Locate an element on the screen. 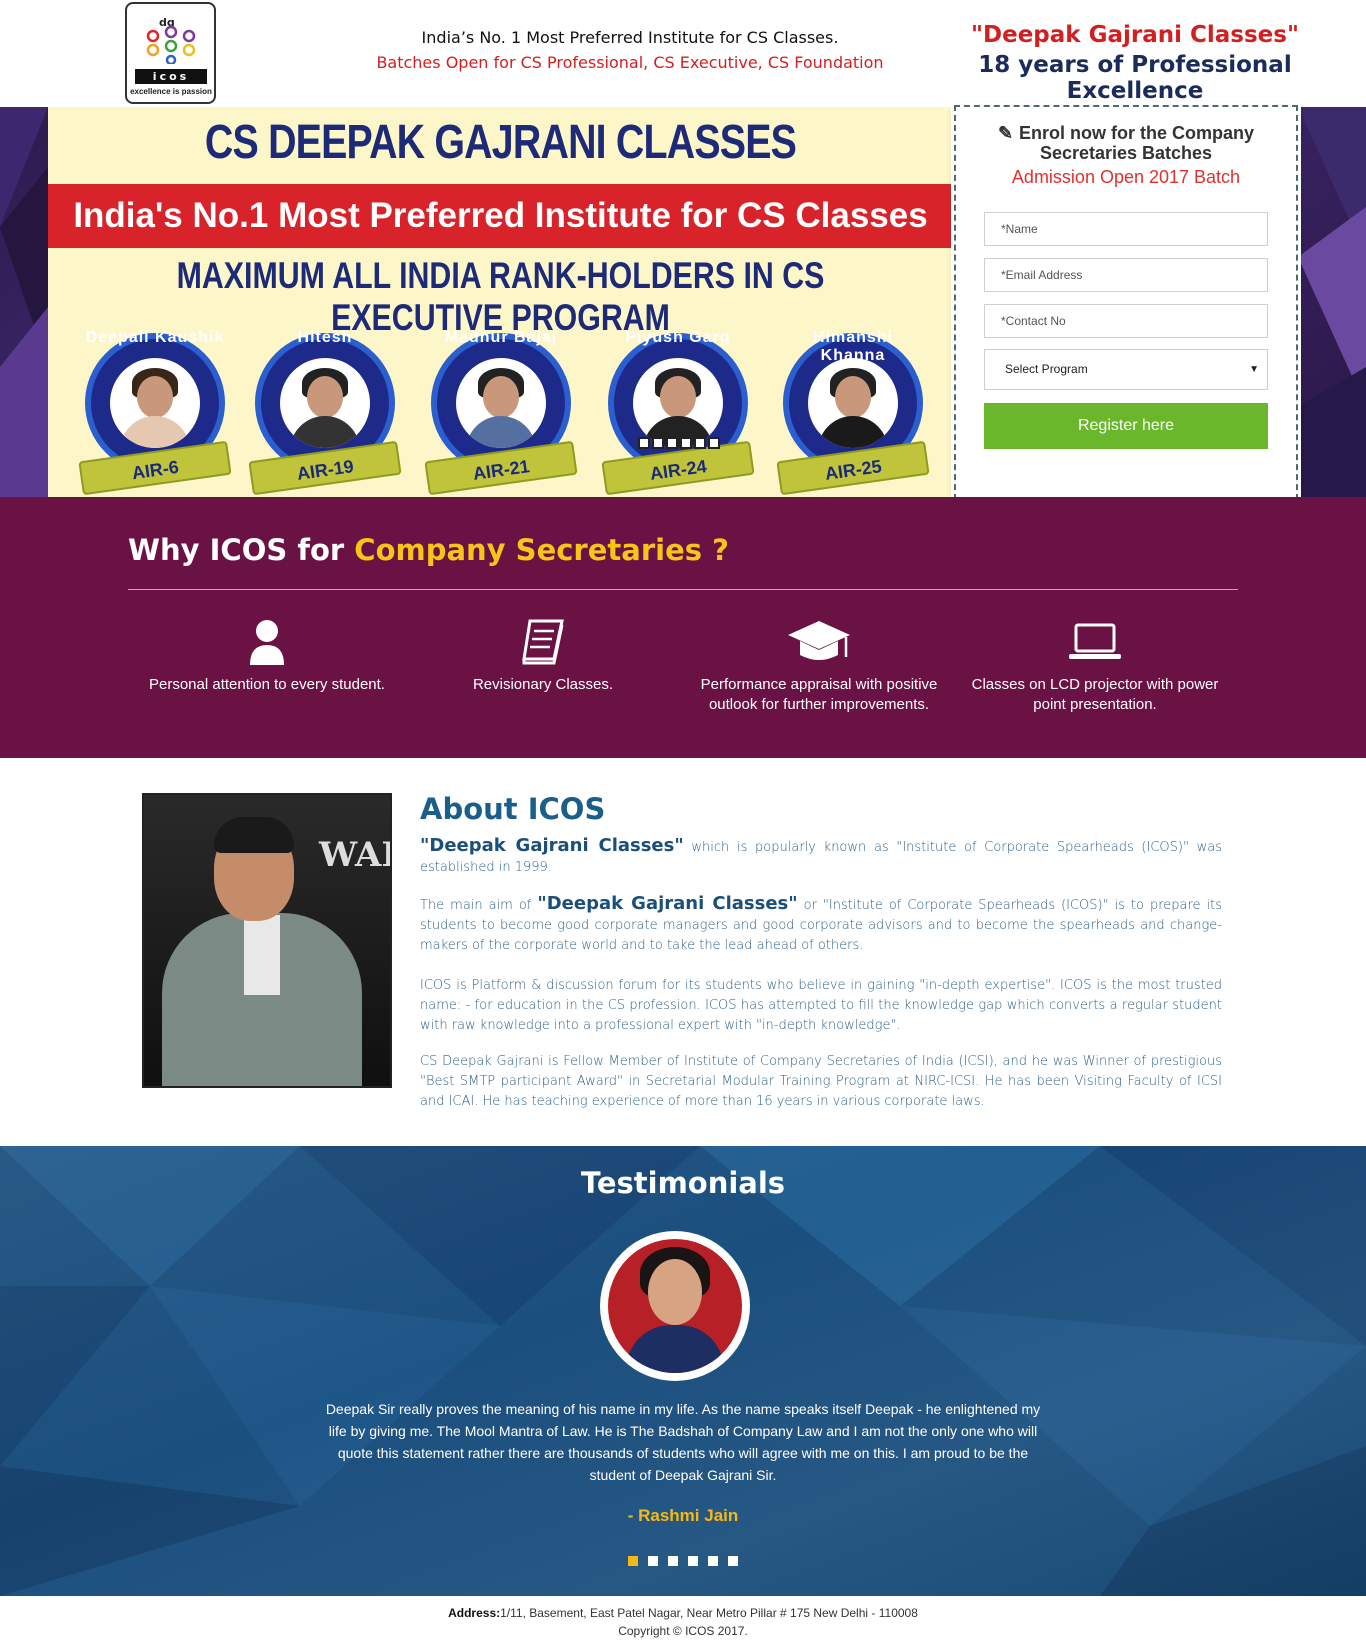  user-icon is located at coordinates (267, 642).